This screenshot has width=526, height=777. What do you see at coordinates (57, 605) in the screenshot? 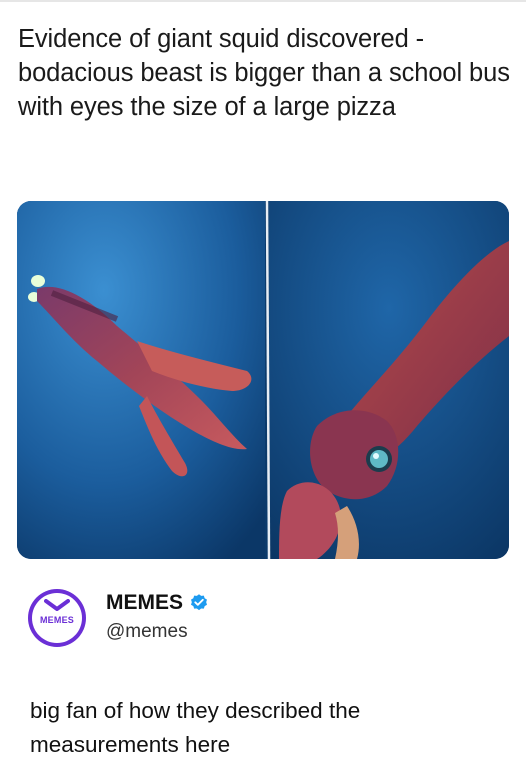
I see `memes-logo-icon` at bounding box center [57, 605].